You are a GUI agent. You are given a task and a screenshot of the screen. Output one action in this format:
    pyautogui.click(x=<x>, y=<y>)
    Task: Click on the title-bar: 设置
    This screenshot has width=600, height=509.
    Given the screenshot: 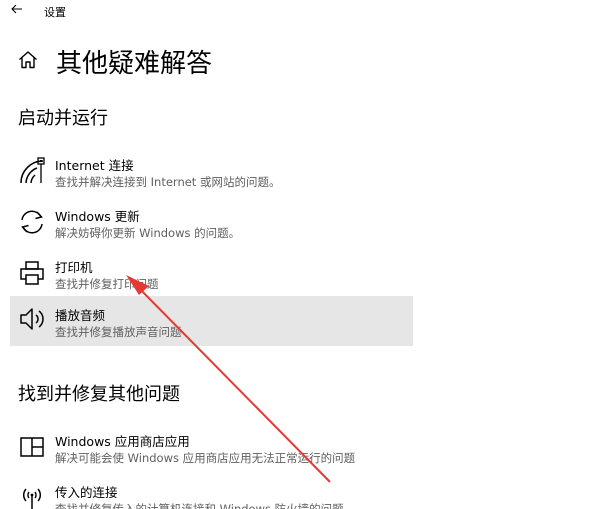 What is the action you would take?
    pyautogui.click(x=300, y=11)
    